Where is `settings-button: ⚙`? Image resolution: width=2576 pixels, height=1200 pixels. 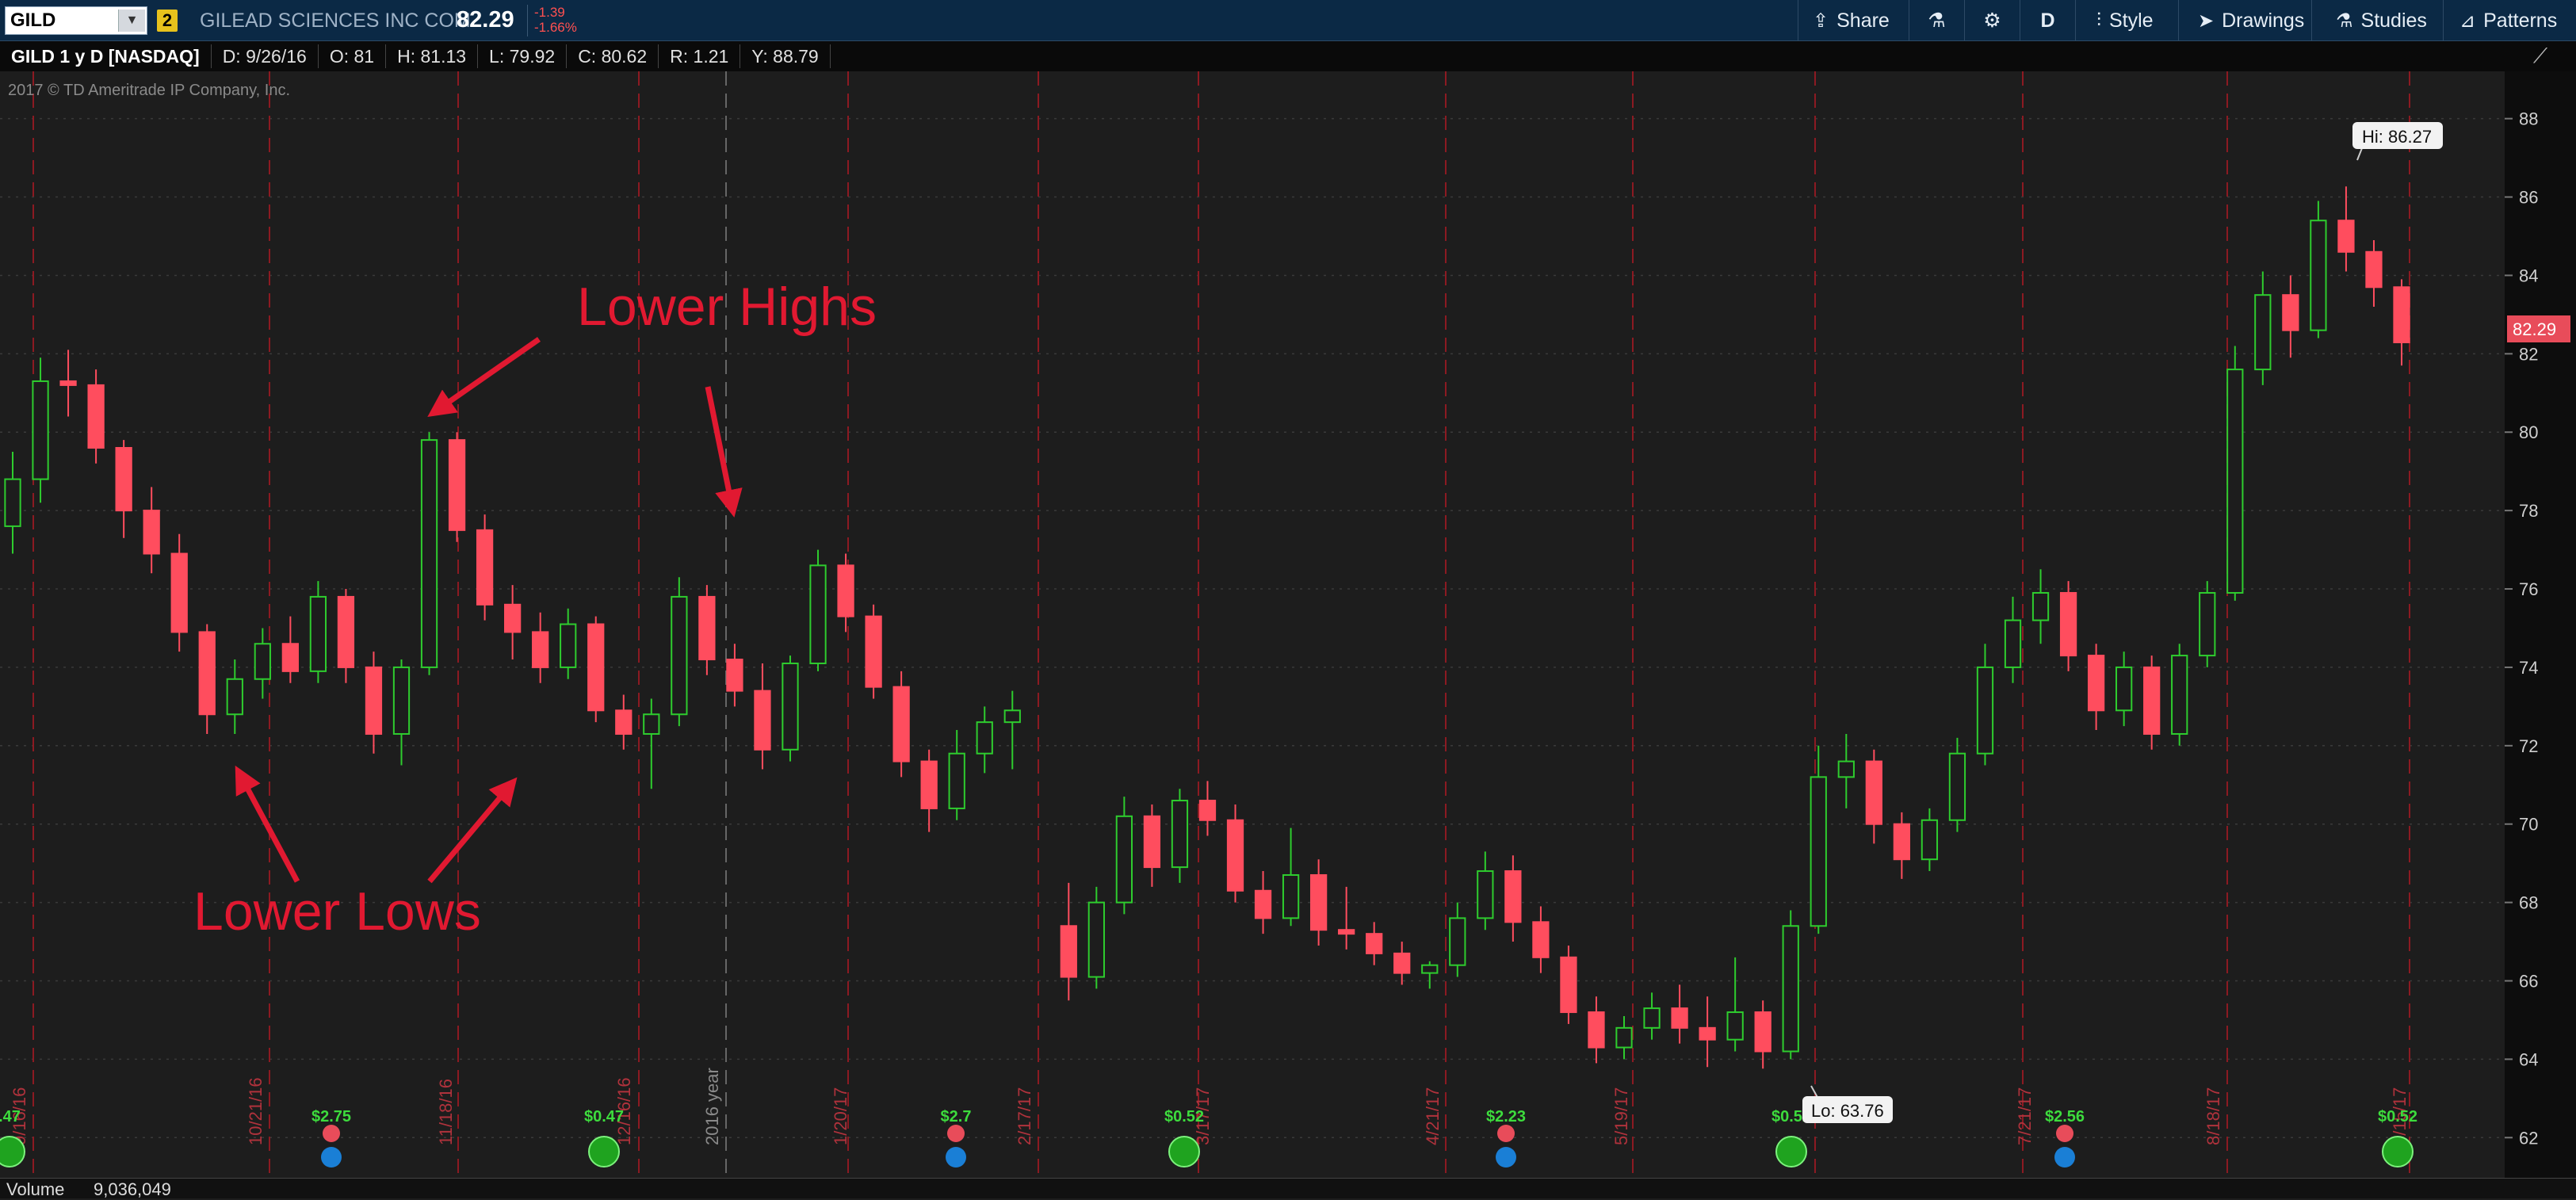 settings-button: ⚙ is located at coordinates (1992, 20).